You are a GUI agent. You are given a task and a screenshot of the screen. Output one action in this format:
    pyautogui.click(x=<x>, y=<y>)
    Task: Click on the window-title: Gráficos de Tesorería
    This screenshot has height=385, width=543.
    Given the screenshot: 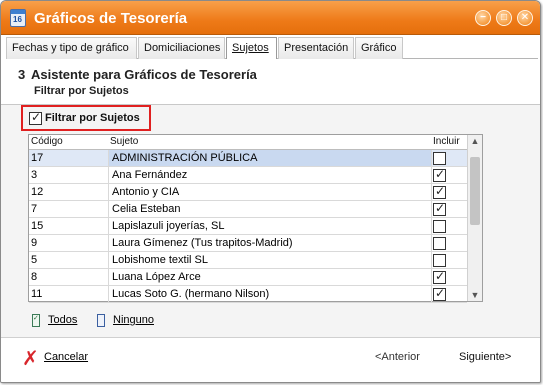 What is the action you would take?
    pyautogui.click(x=111, y=18)
    